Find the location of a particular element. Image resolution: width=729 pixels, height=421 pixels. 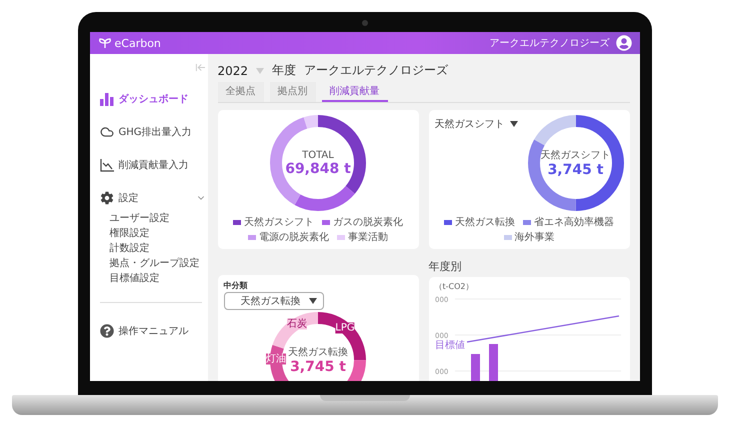

filter-label: 中分類 is located at coordinates (236, 285).